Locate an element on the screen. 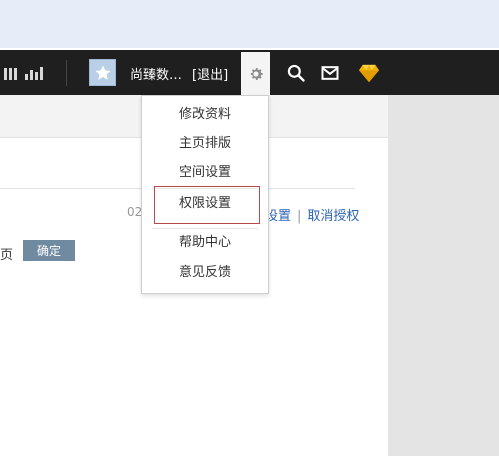  diamond-icon is located at coordinates (369, 73).